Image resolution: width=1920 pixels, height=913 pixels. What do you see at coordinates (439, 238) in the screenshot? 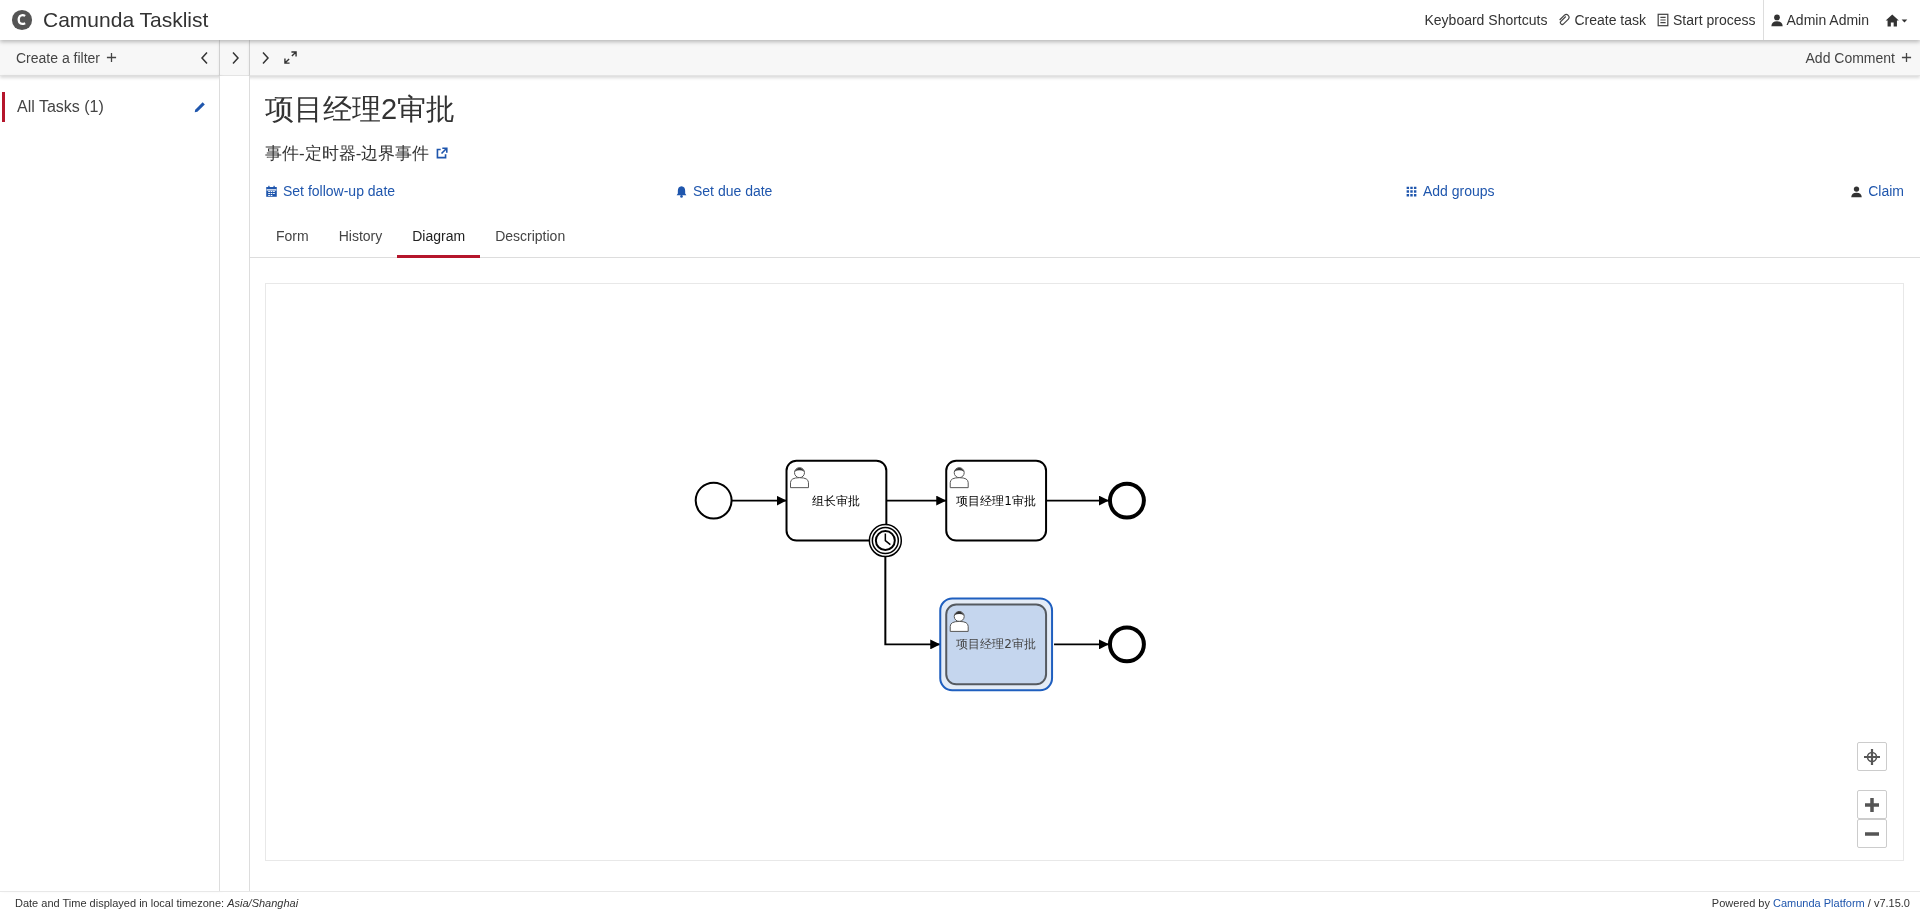
I see `tab: Diagram` at bounding box center [439, 238].